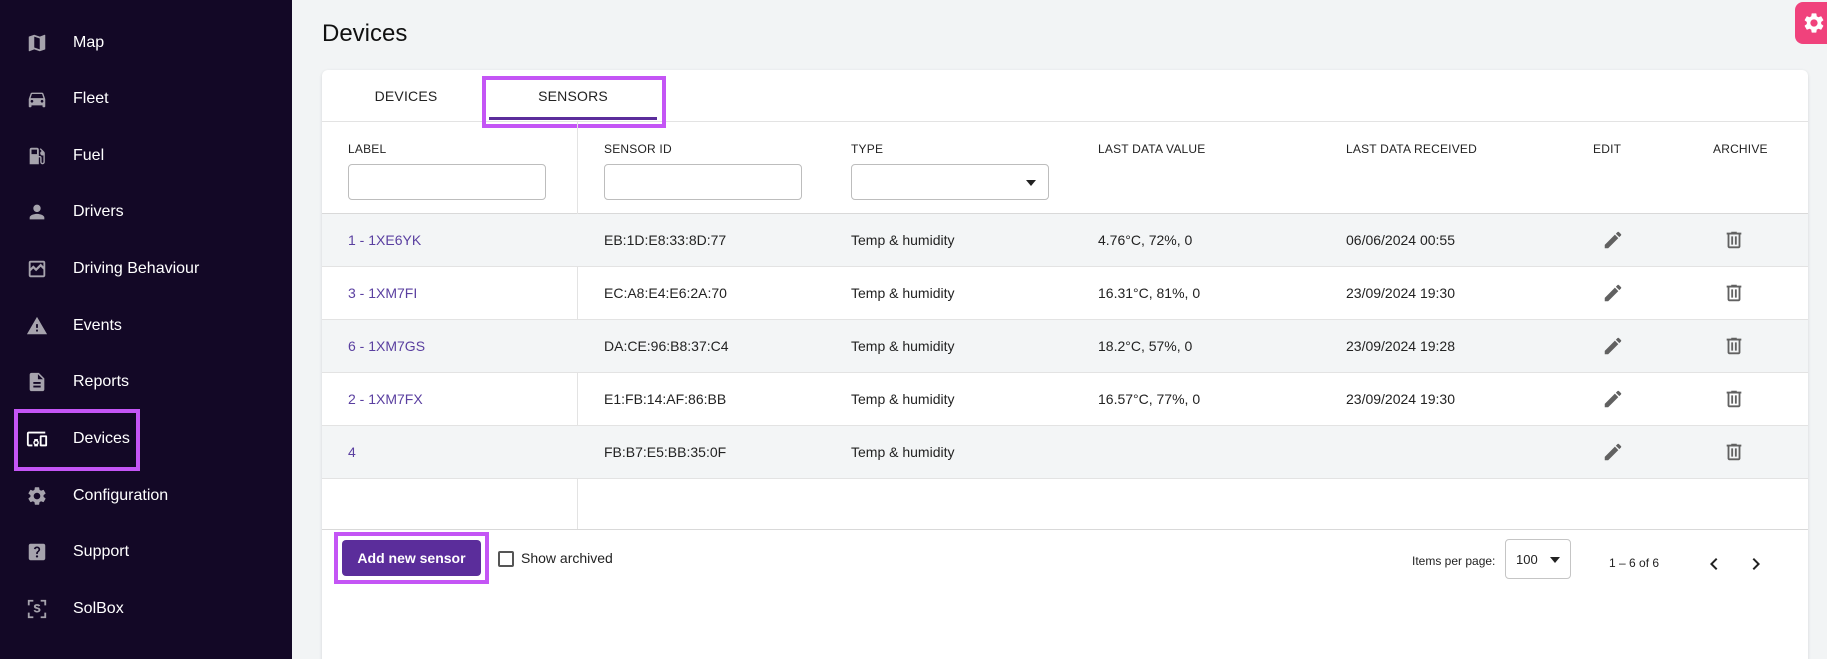  Describe the element at coordinates (1607, 149) in the screenshot. I see `column-header-edit: EDIT` at that location.